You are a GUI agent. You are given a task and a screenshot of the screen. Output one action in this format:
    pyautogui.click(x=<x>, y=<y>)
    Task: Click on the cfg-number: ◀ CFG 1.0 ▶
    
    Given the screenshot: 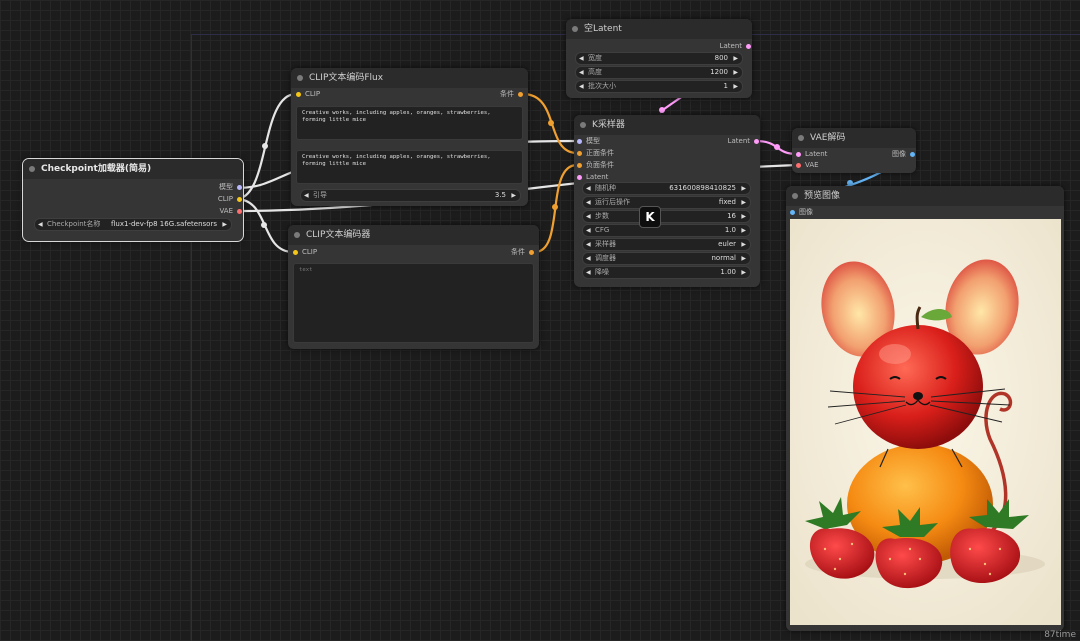 What is the action you would take?
    pyautogui.click(x=666, y=230)
    